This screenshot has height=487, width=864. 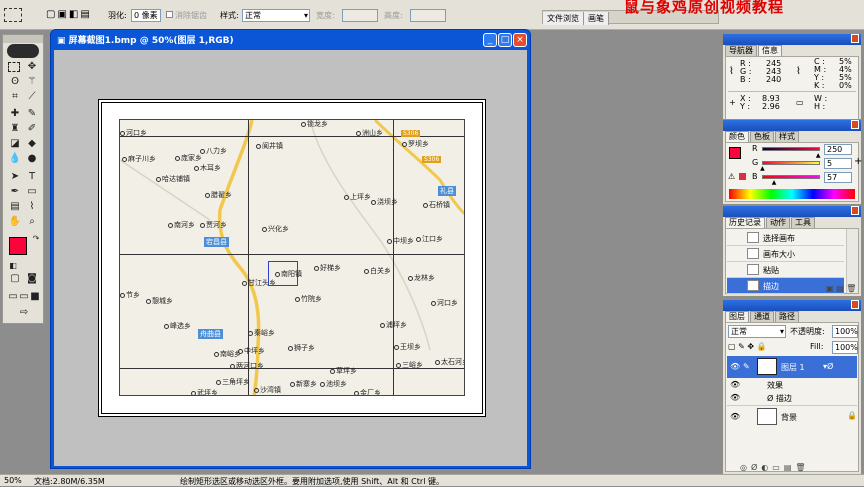 I want to click on blend-mode-select: 正常 ▾, so click(x=757, y=331).